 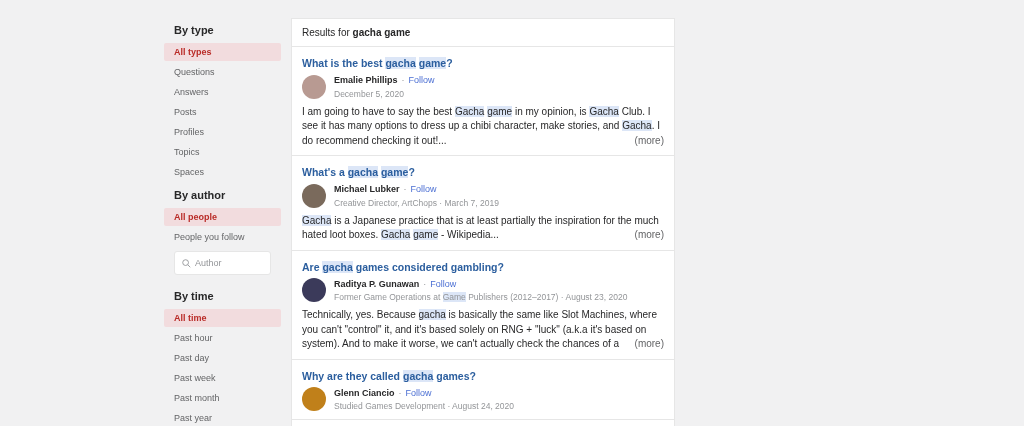 I want to click on author-search-field: Author, so click(x=222, y=263).